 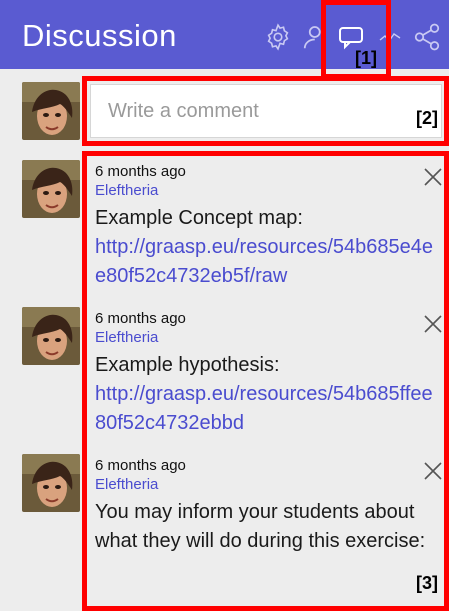 I want to click on annotation-label-2: [2], so click(x=427, y=118).